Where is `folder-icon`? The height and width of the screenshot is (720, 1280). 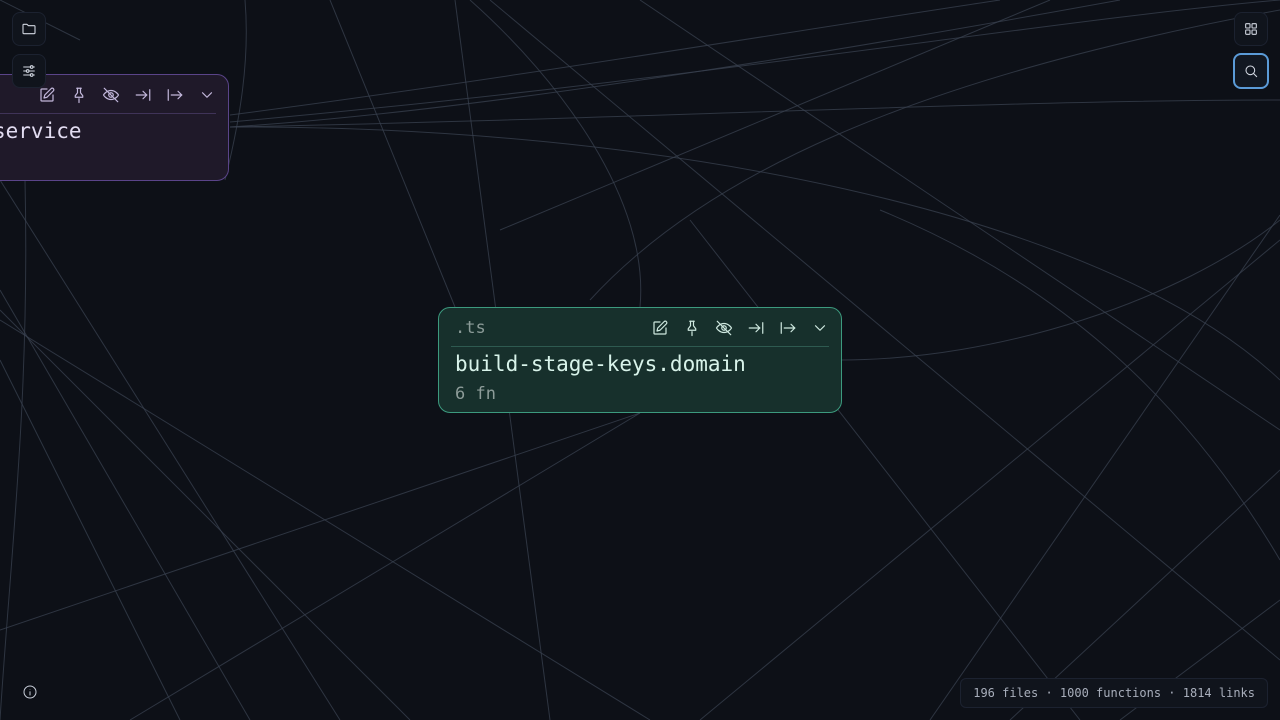 folder-icon is located at coordinates (29, 29).